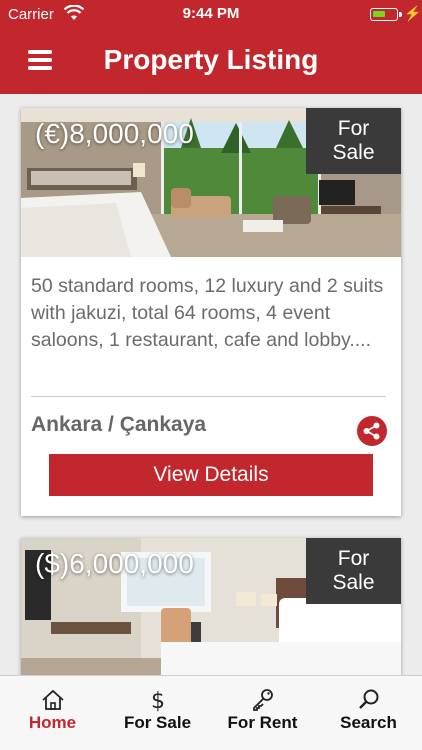  I want to click on tab-home: Home, so click(52, 713).